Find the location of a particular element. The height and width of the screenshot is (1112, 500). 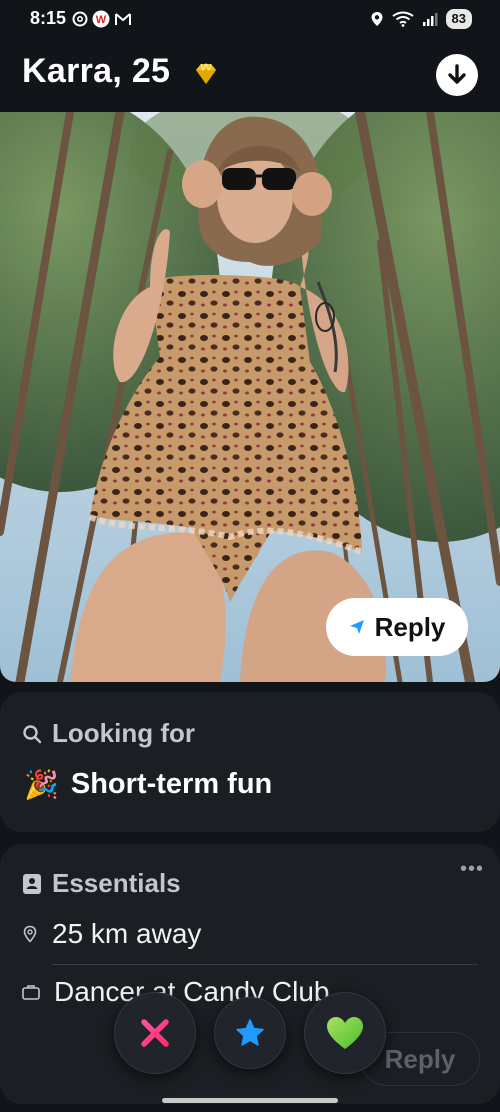

svg-text: W is located at coordinates (101, 20).